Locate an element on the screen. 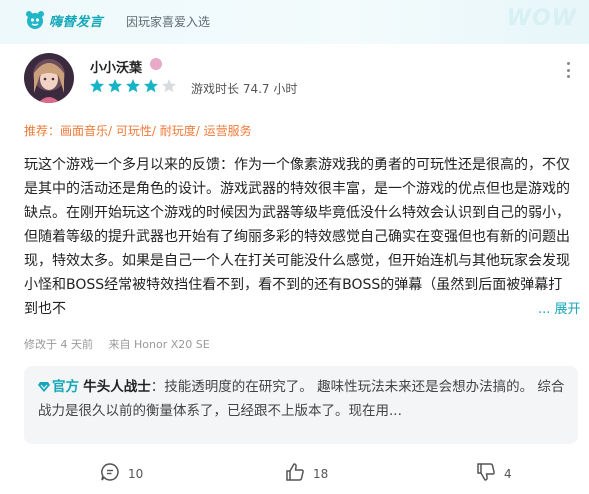  playtime: 游戏时长 74.7 小时 is located at coordinates (244, 89).